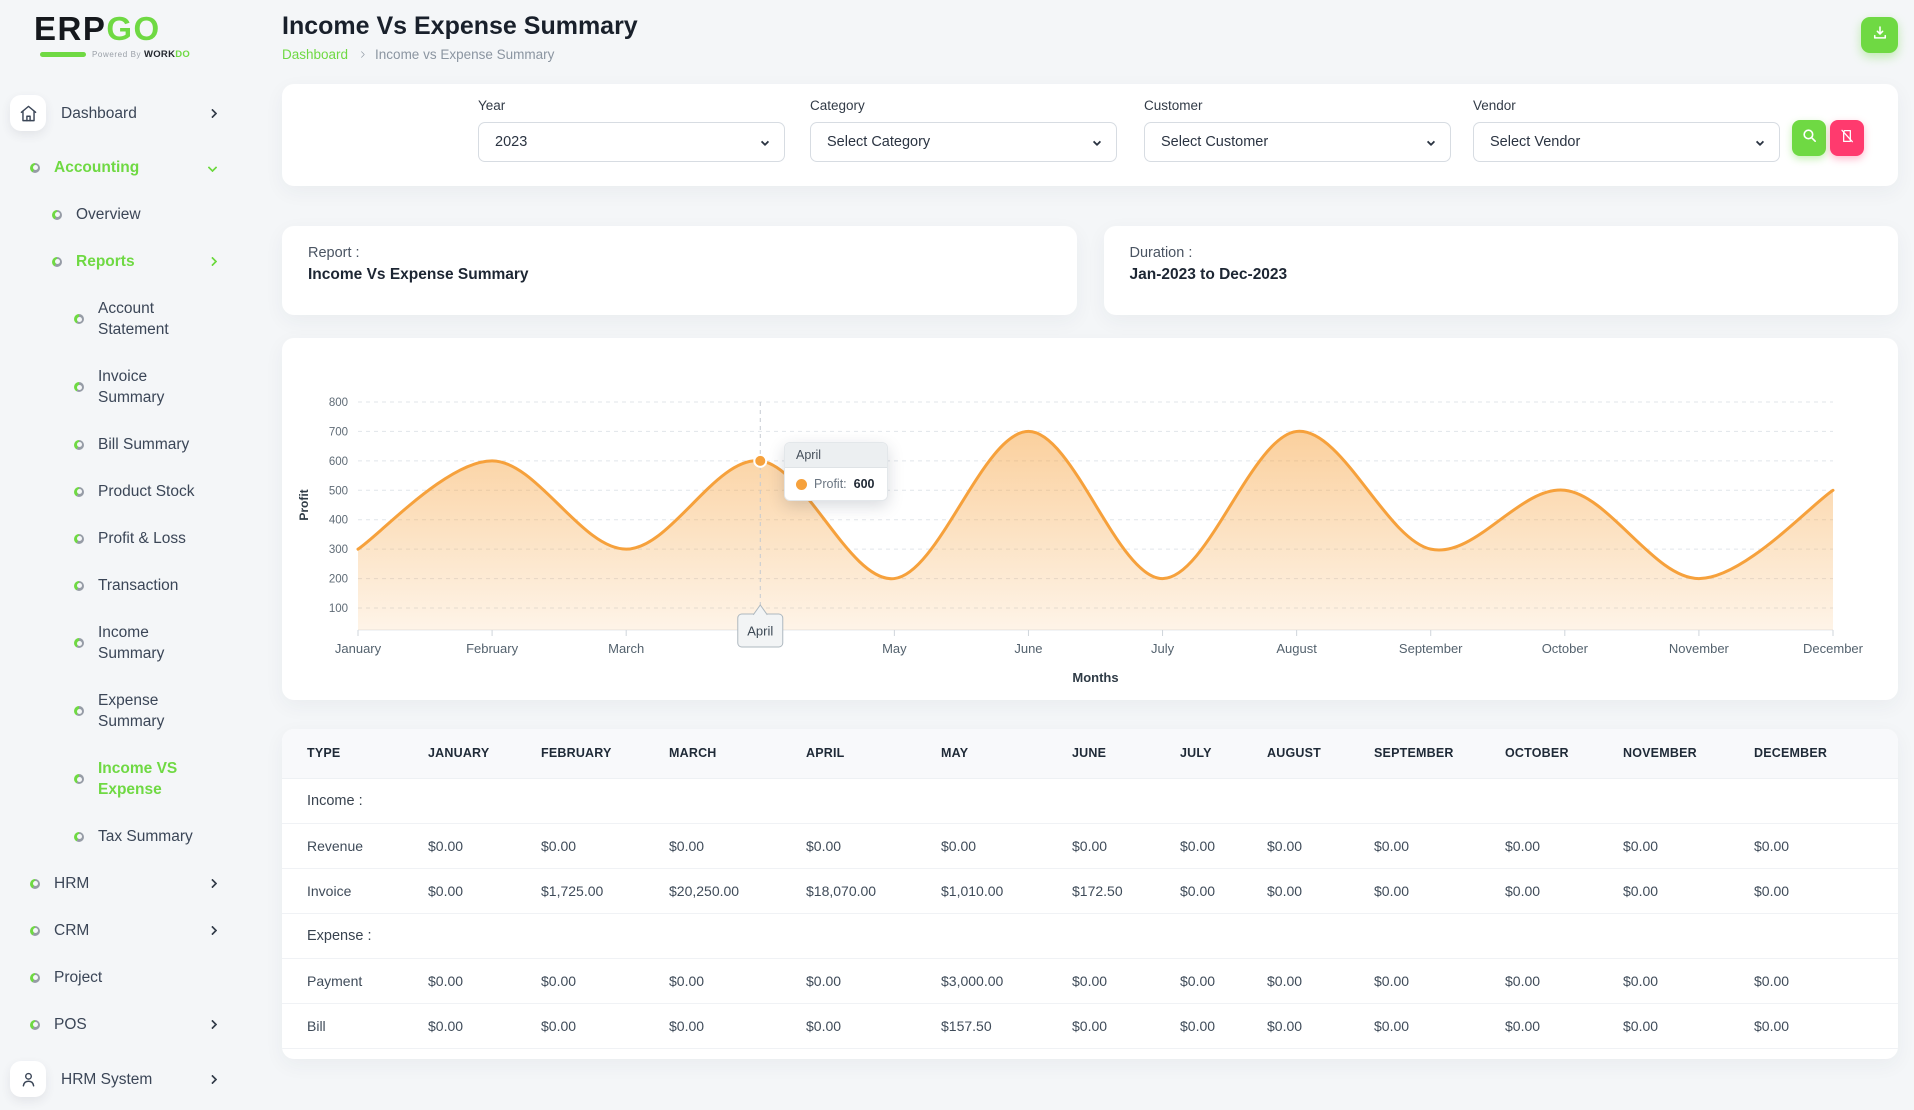  Describe the element at coordinates (894, 648) in the screenshot. I see `x-axis-label: May` at that location.